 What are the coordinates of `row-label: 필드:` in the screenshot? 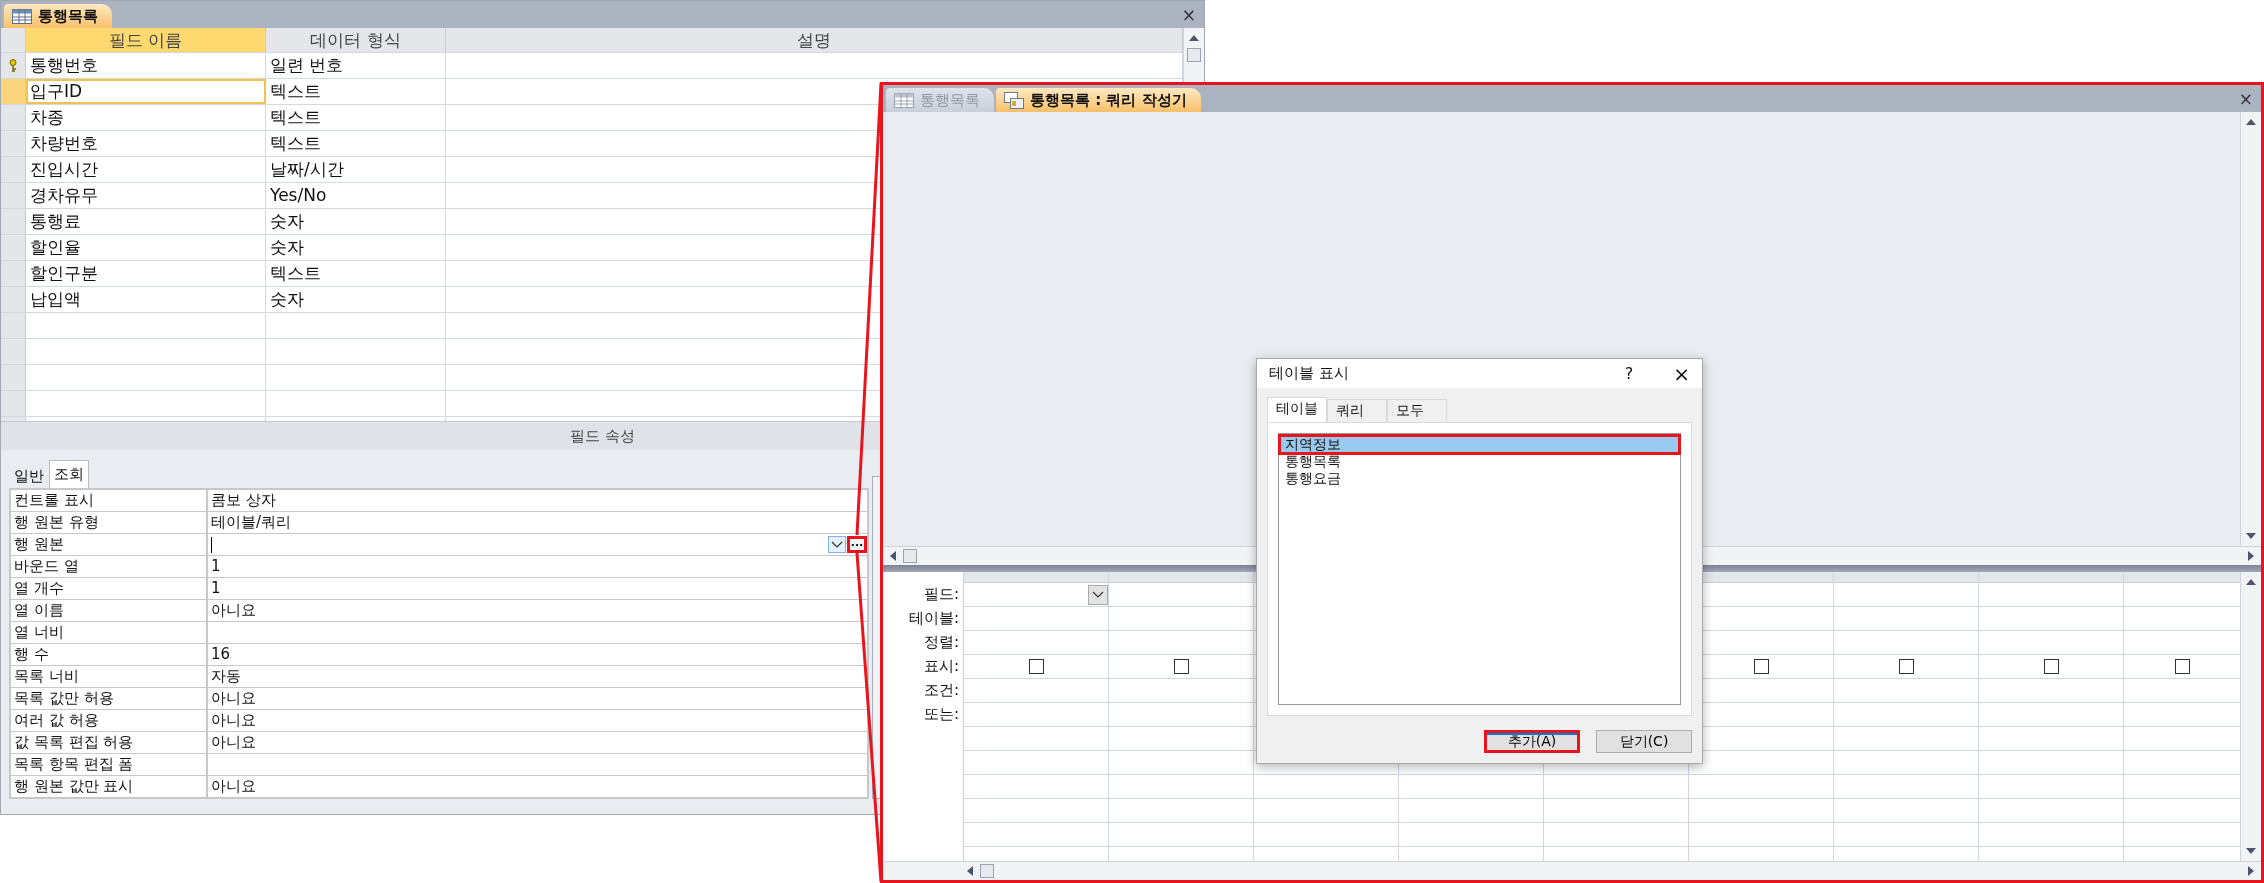 It's located at (941, 594).